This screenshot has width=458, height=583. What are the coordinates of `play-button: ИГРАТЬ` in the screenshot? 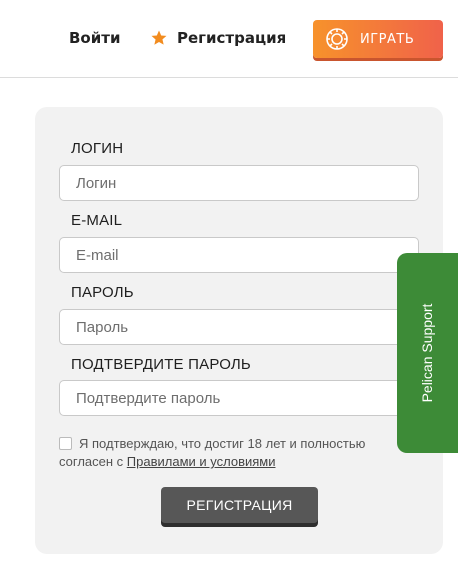 It's located at (378, 39).